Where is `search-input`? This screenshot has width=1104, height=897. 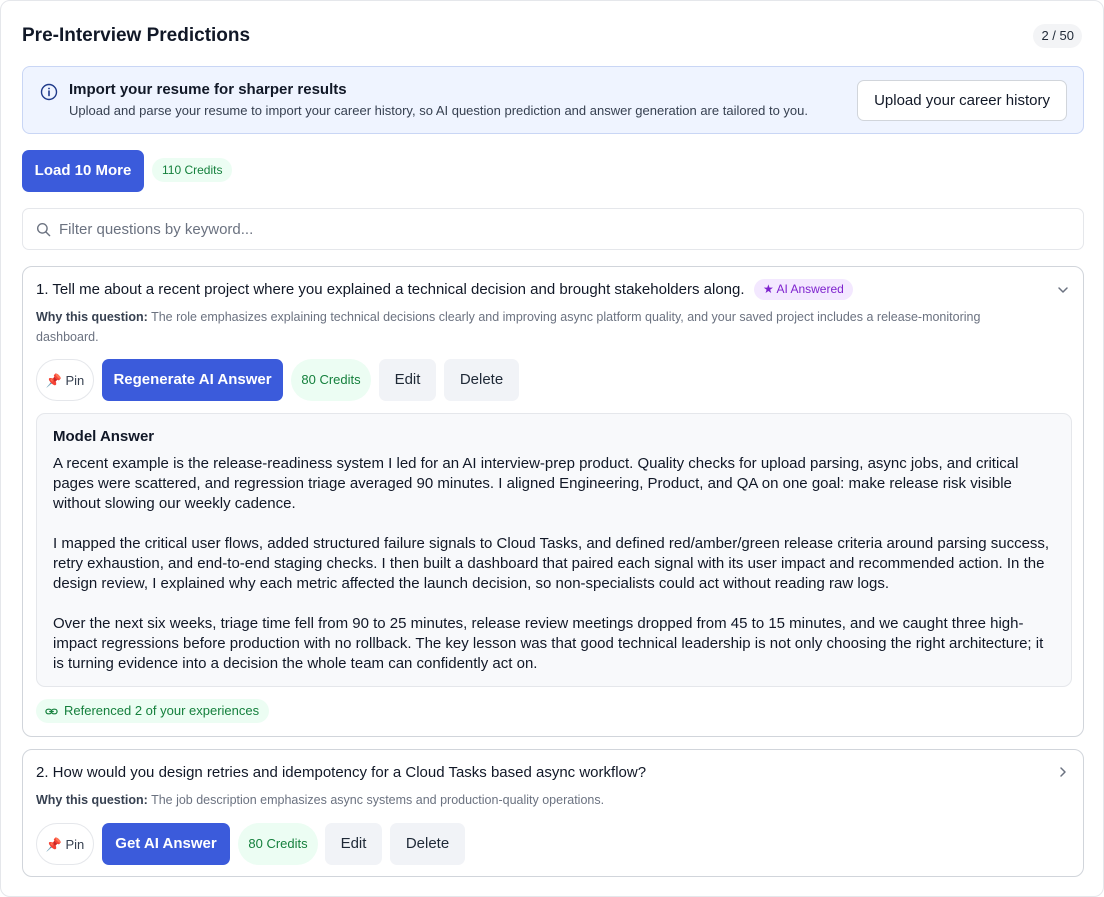
search-input is located at coordinates (564, 229).